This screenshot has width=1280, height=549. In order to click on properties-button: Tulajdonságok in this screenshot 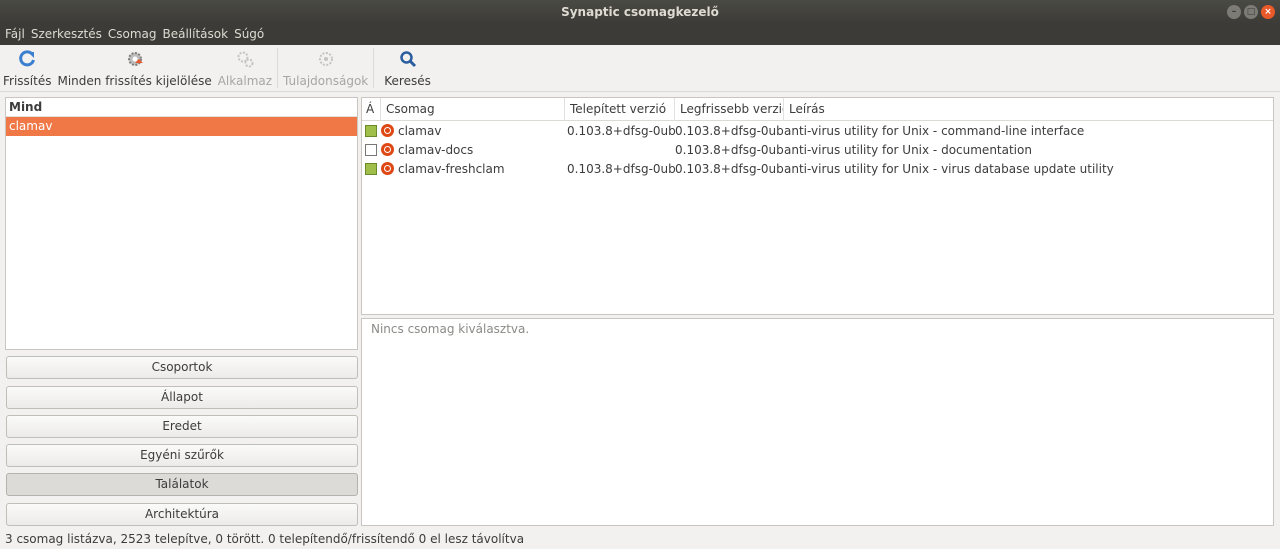, I will do `click(325, 68)`.